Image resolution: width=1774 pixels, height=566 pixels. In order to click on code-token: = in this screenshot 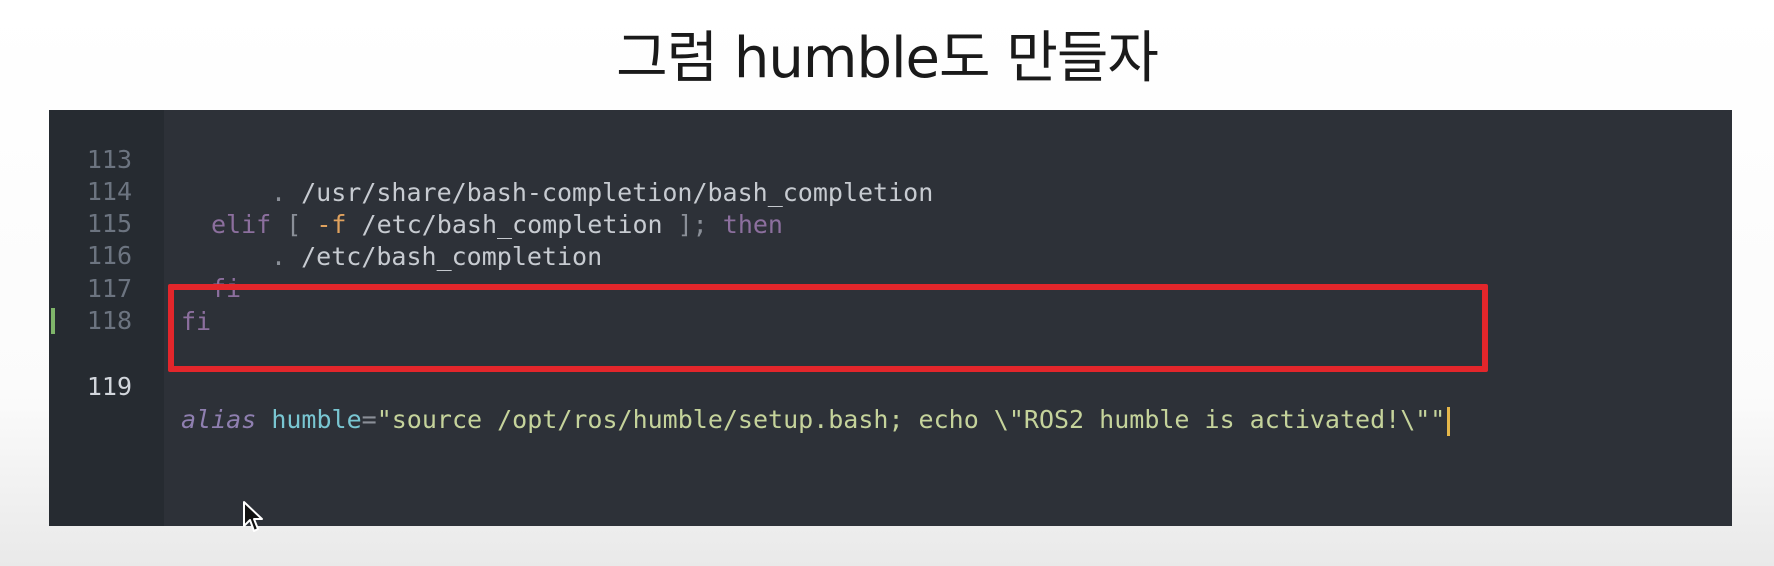, I will do `click(369, 419)`.